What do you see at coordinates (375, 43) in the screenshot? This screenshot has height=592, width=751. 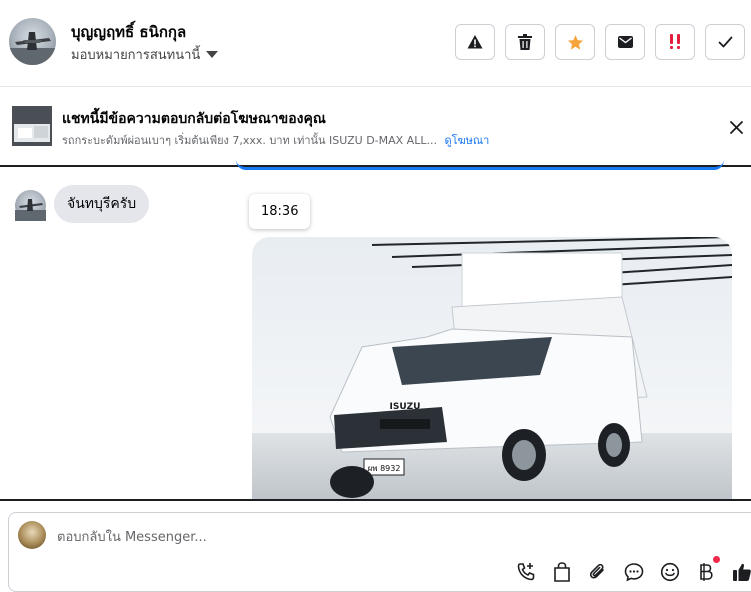 I see `conversation-header: บุญญฤทธิ์ ธนิกกุล มอบหมายการสนทนานี้` at bounding box center [375, 43].